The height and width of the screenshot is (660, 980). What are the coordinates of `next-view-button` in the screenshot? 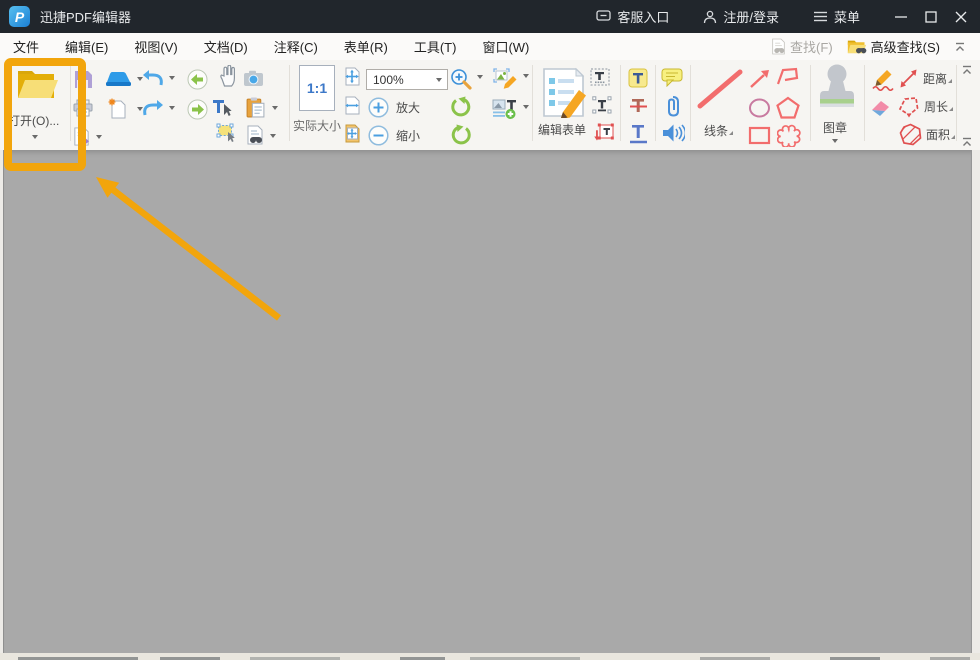 It's located at (197, 112).